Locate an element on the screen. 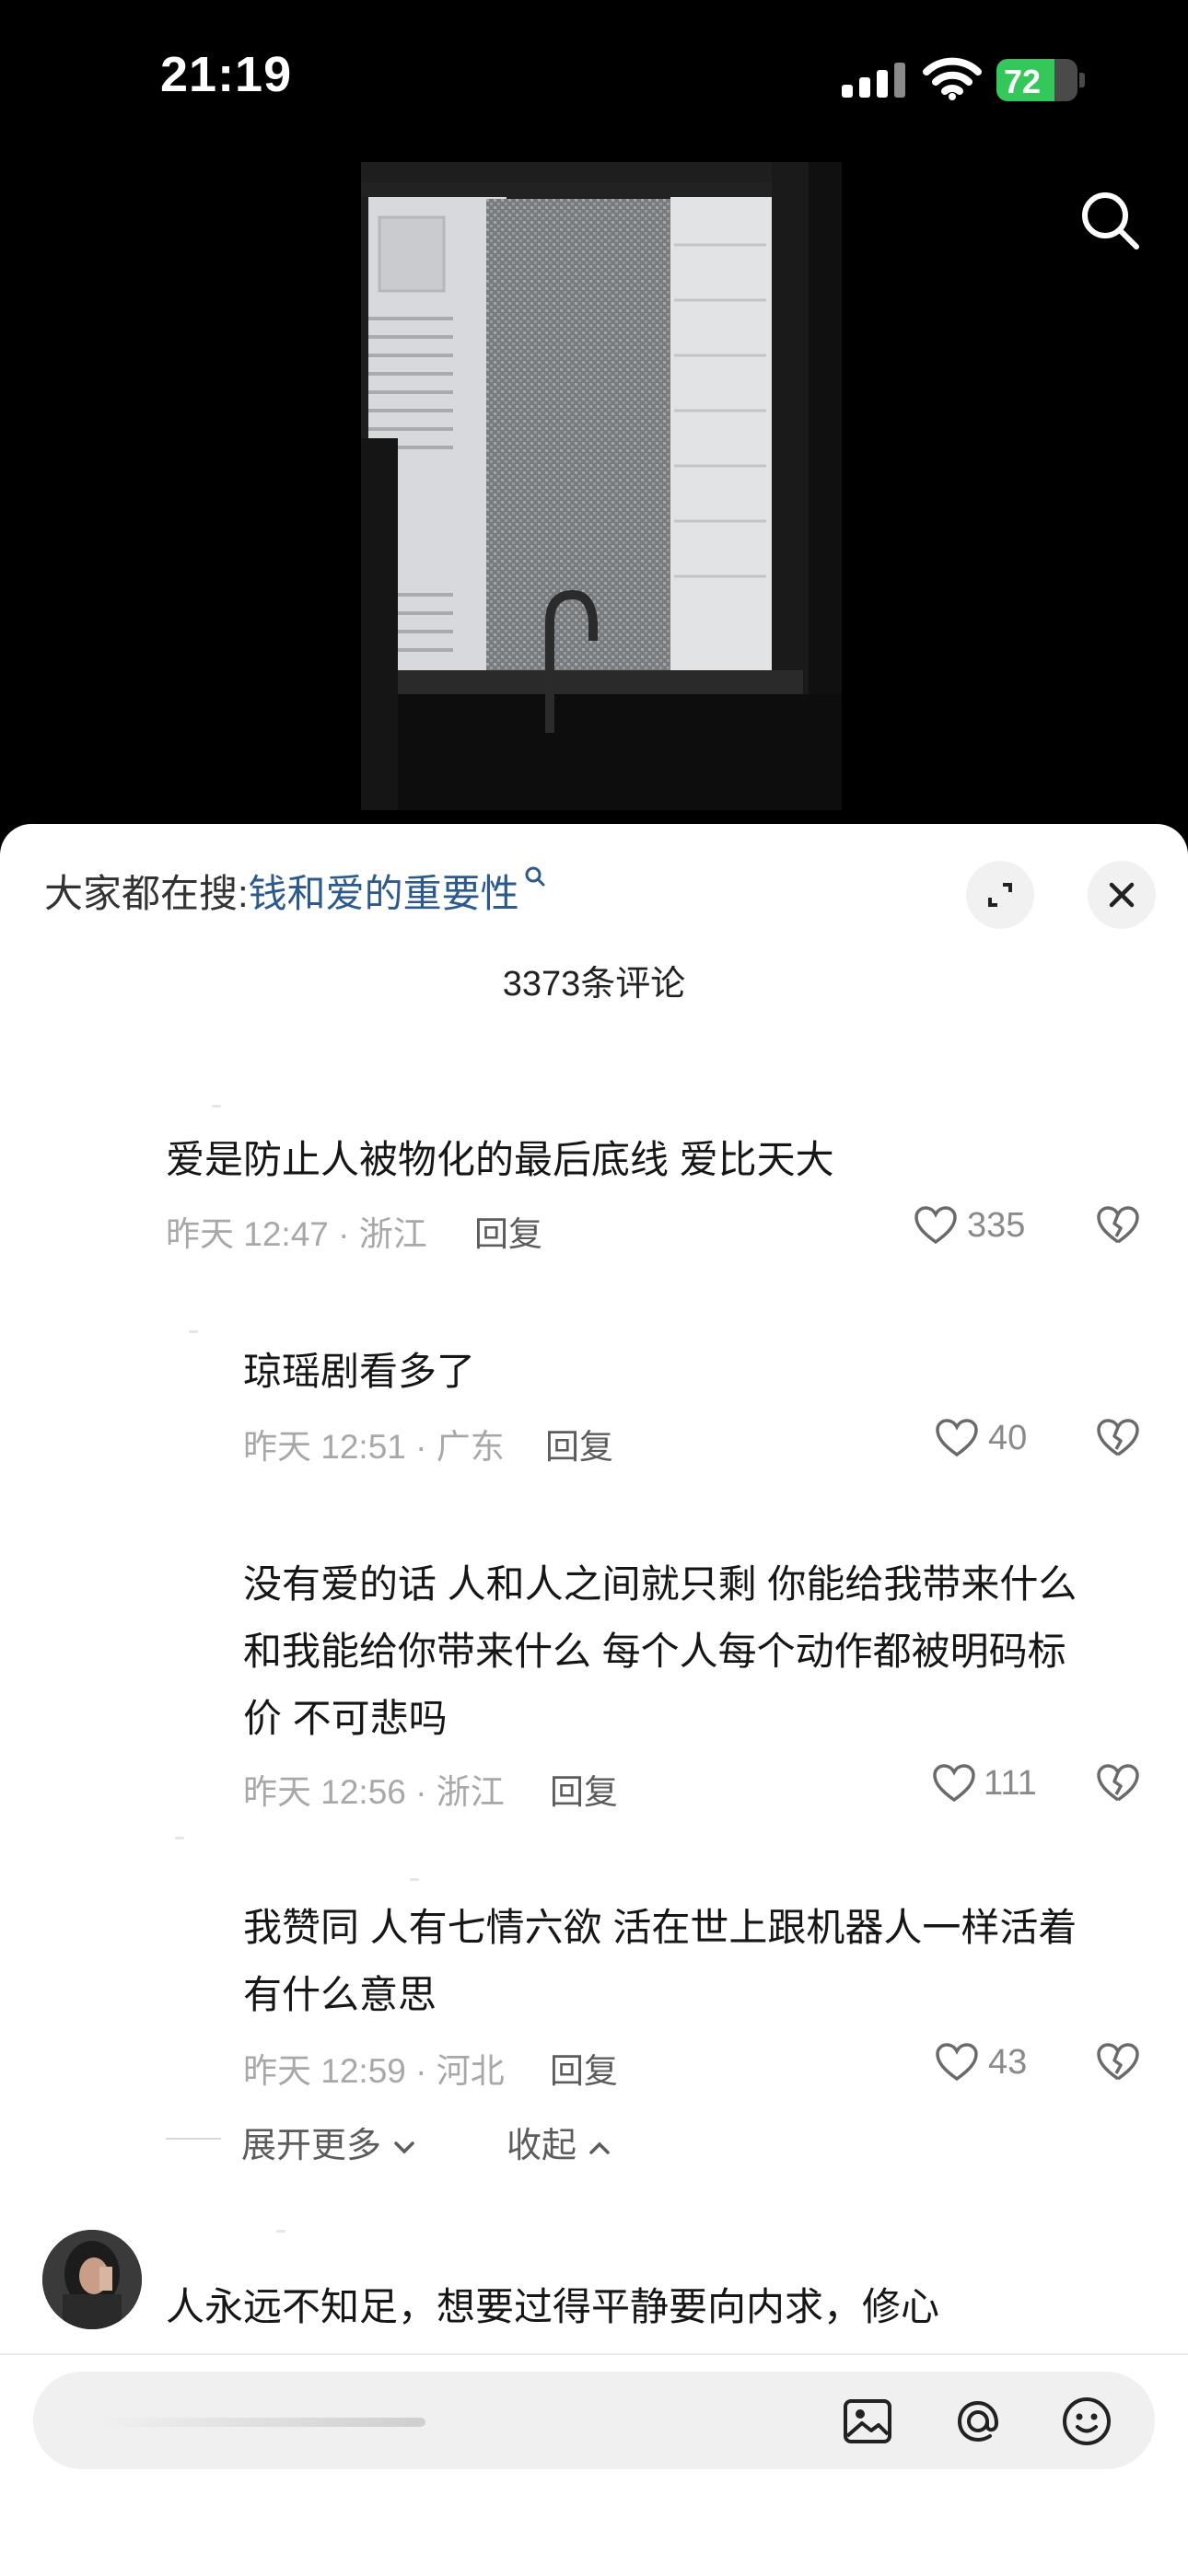 The image size is (1188, 2576). comment-input-bar is located at coordinates (594, 2464).